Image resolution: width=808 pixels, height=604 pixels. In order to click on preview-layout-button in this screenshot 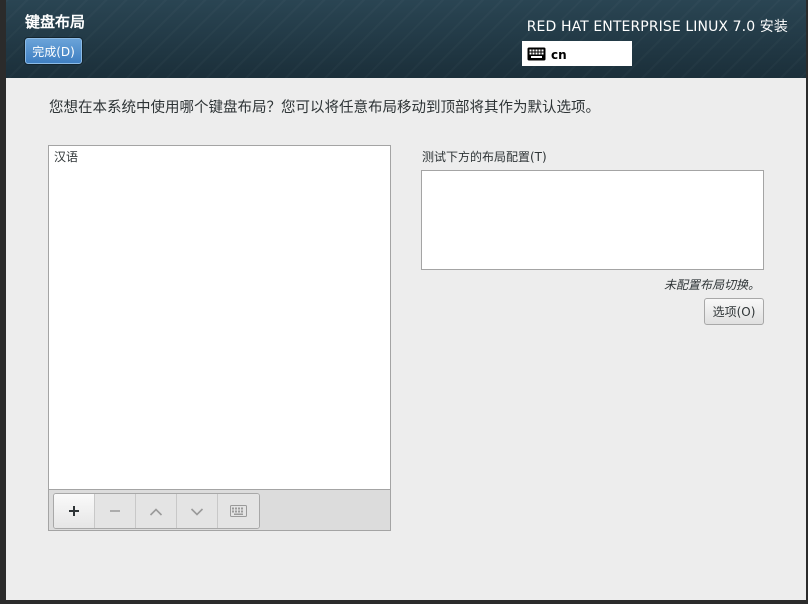, I will do `click(238, 511)`.